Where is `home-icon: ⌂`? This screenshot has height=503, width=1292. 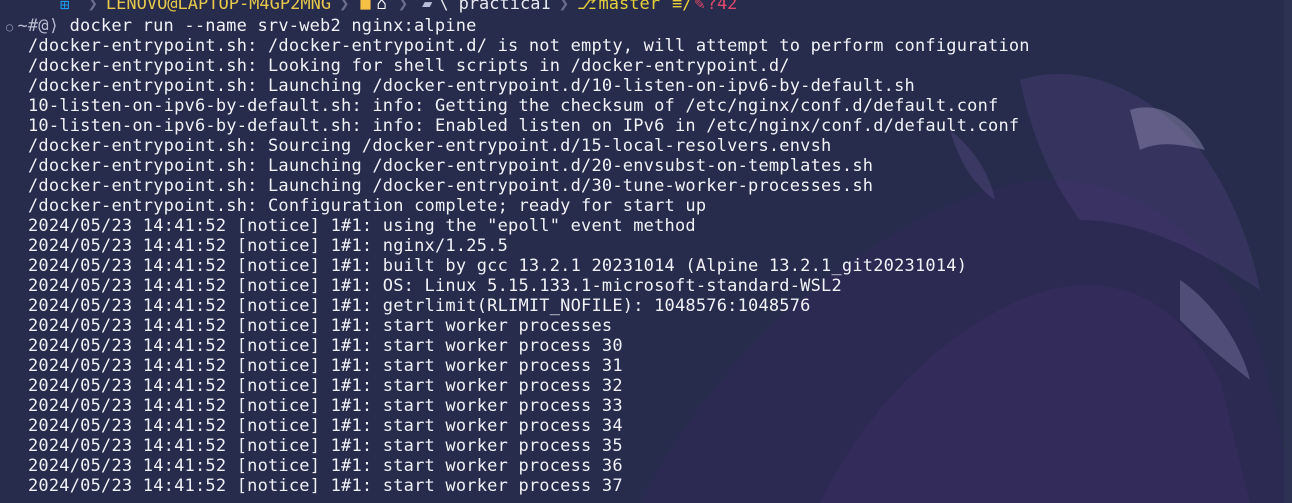 home-icon: ⌂ is located at coordinates (381, 7).